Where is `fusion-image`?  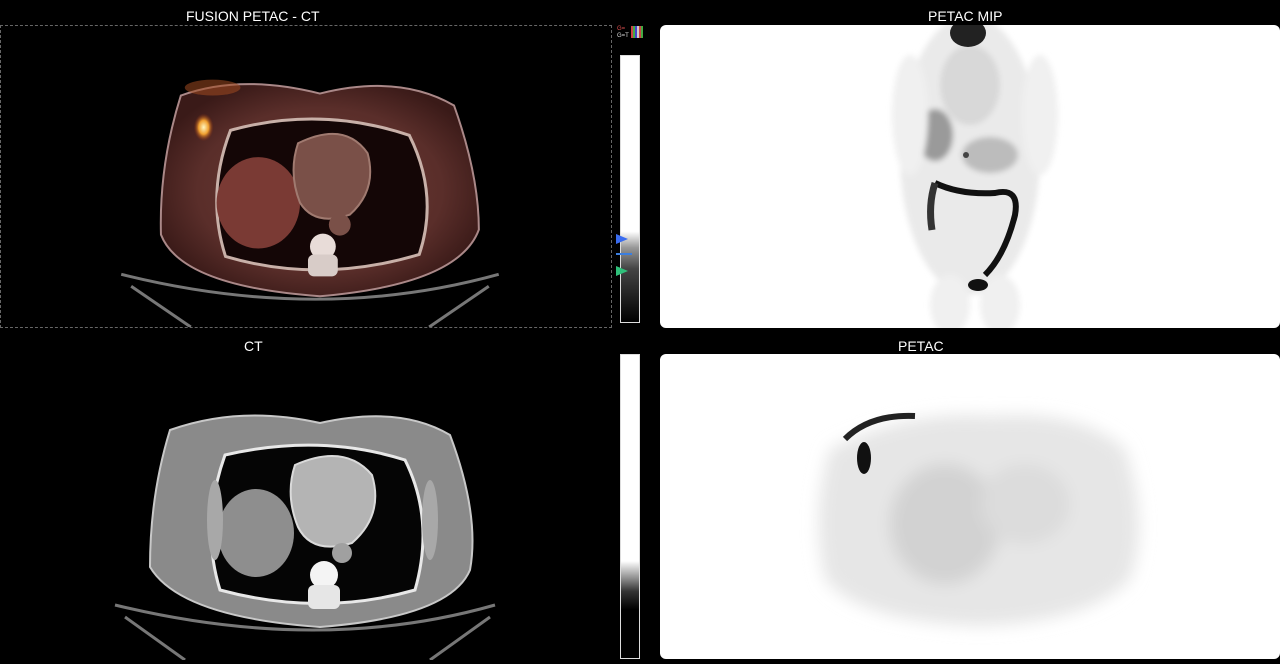 fusion-image is located at coordinates (310, 203).